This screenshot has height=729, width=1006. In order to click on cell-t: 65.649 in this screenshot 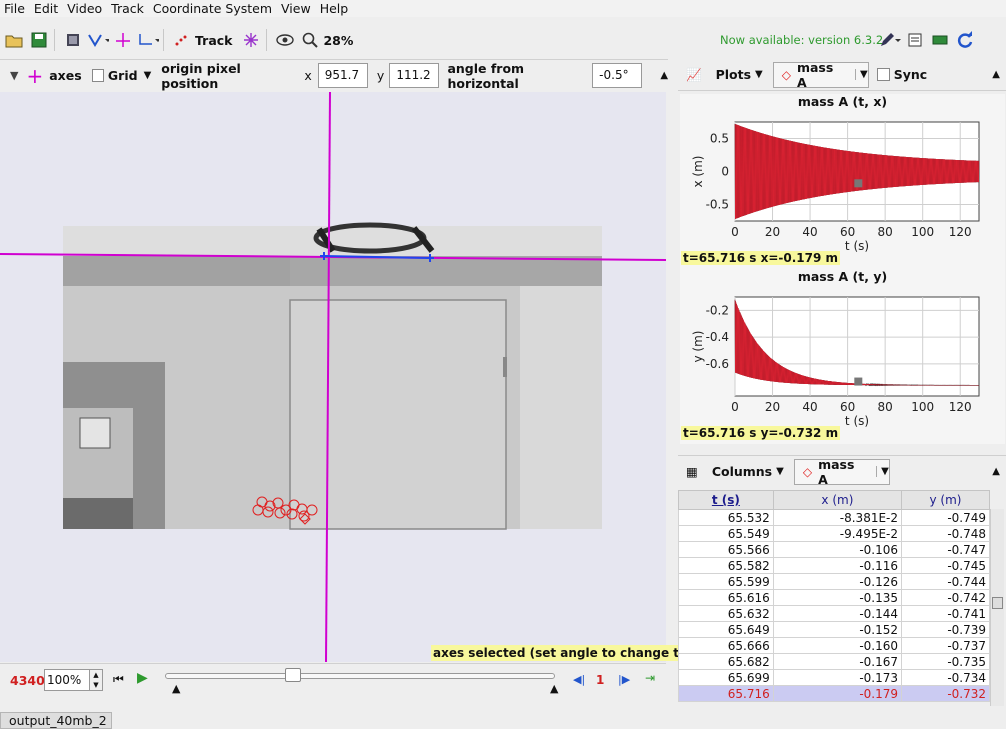, I will do `click(726, 629)`.